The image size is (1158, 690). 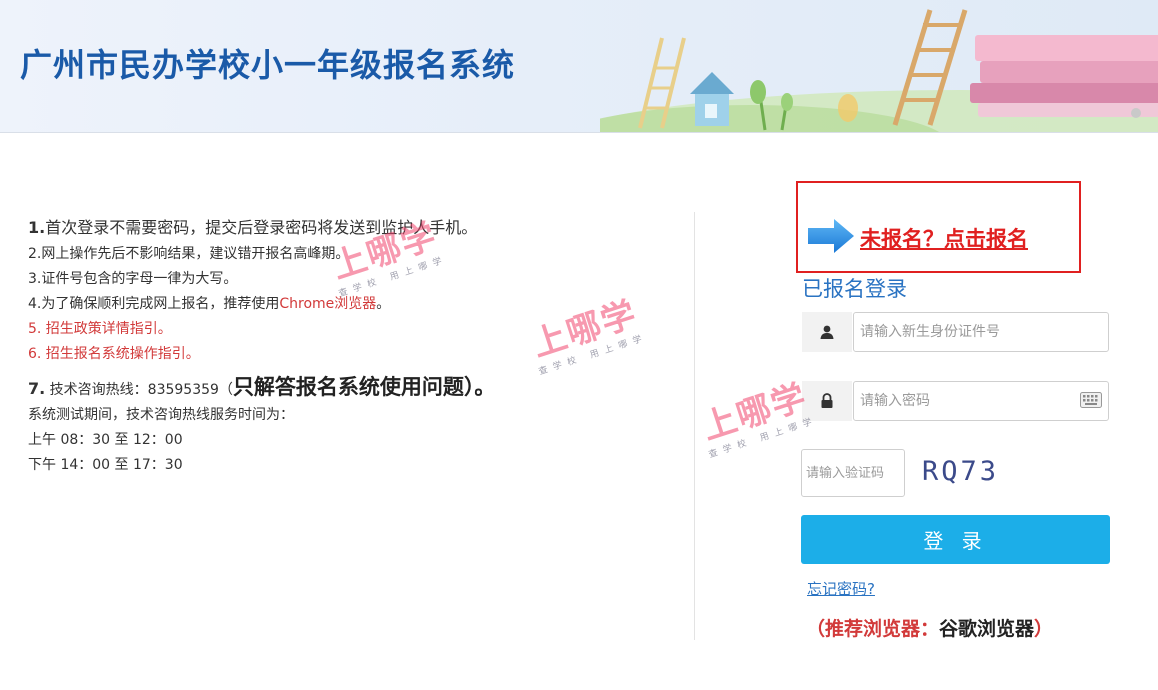 I want to click on forgot-password-link: 忘记密码?, so click(x=841, y=588).